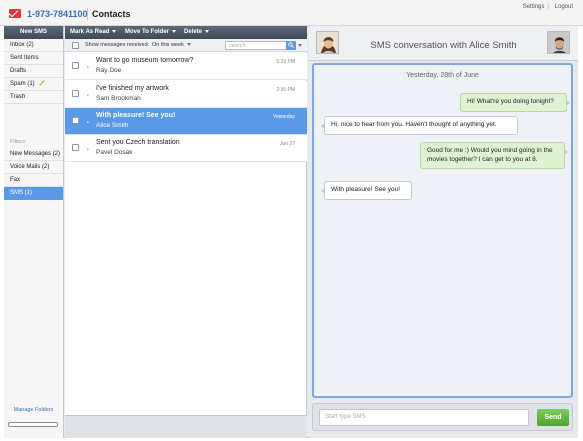 This screenshot has height=441, width=583. I want to click on period-select-value: On this week, so click(168, 45).